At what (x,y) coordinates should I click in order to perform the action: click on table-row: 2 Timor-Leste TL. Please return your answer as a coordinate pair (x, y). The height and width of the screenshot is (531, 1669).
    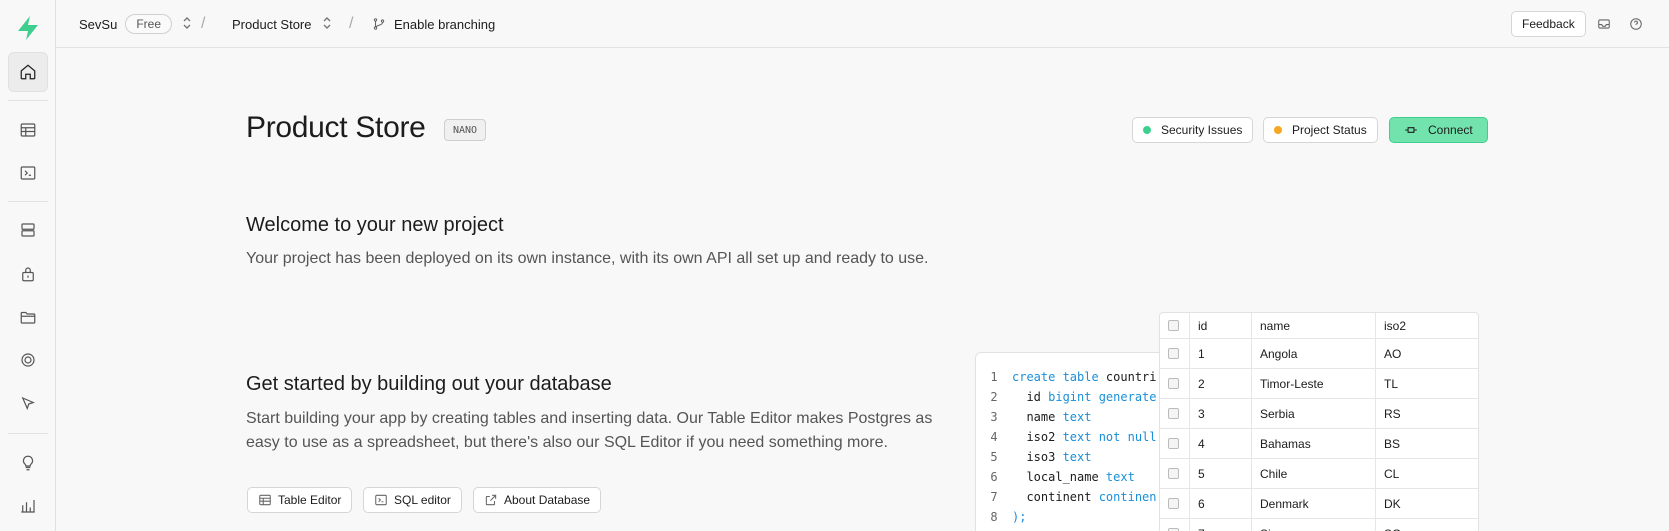
    Looking at the image, I should click on (1319, 384).